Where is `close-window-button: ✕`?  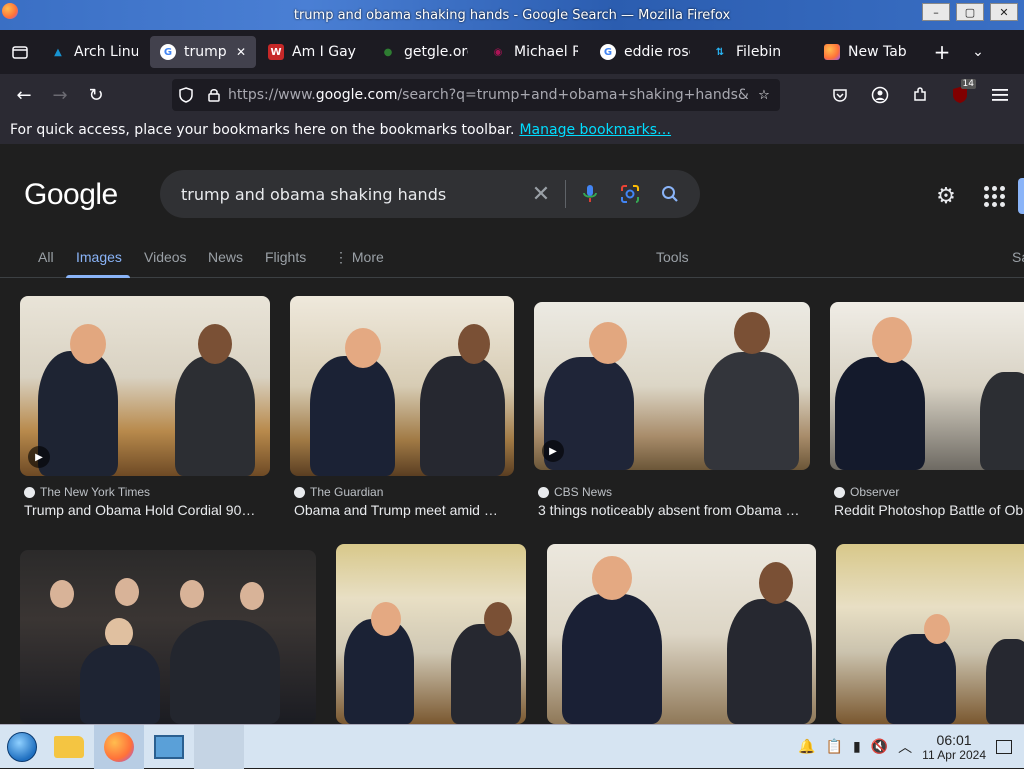
close-window-button: ✕ is located at coordinates (1004, 12).